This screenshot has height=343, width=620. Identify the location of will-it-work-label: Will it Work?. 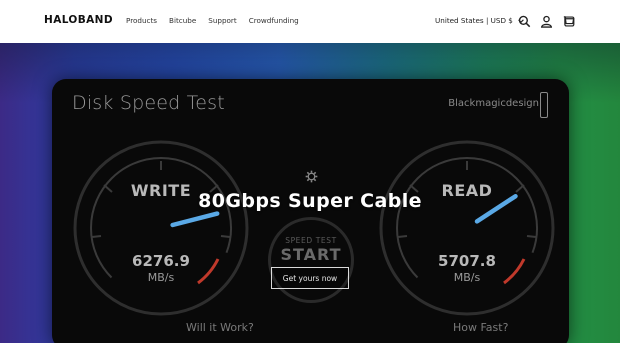
(220, 327).